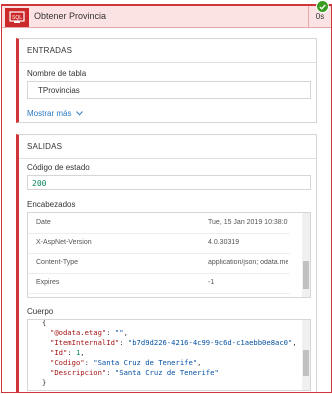  Describe the element at coordinates (159, 243) in the screenshot. I see `table-row: X-AspNet-Version 4.0.30319` at that location.